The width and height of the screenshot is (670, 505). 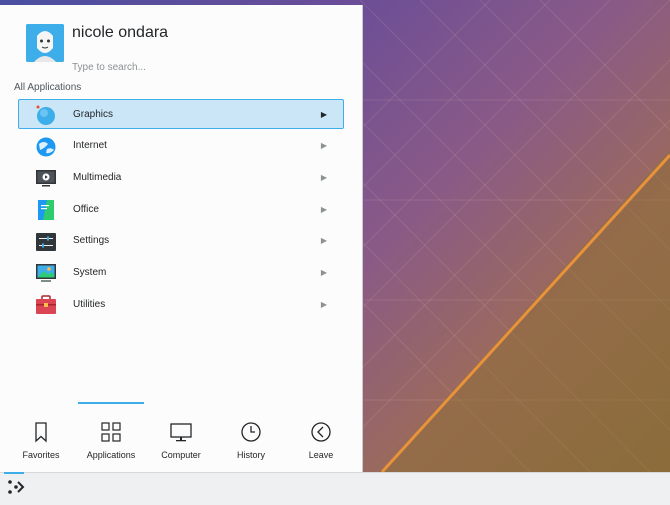 What do you see at coordinates (91, 241) in the screenshot?
I see `category-label: Settings` at bounding box center [91, 241].